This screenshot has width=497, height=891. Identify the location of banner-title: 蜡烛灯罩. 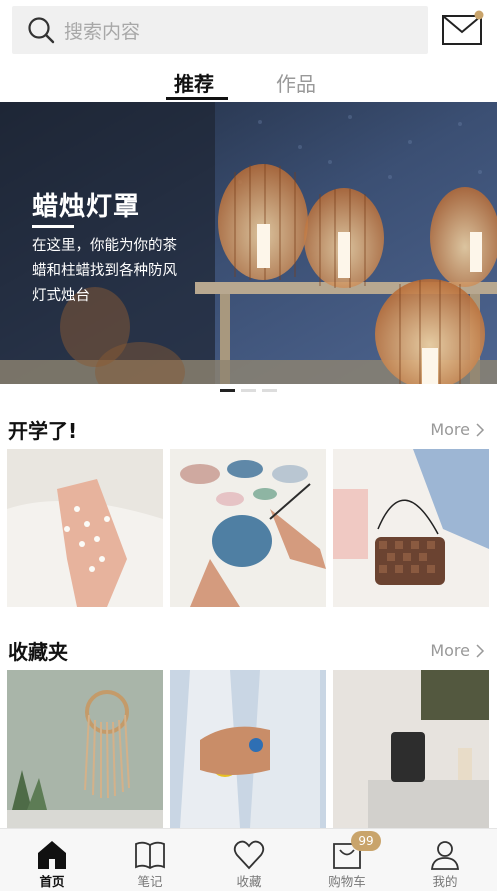
(86, 207).